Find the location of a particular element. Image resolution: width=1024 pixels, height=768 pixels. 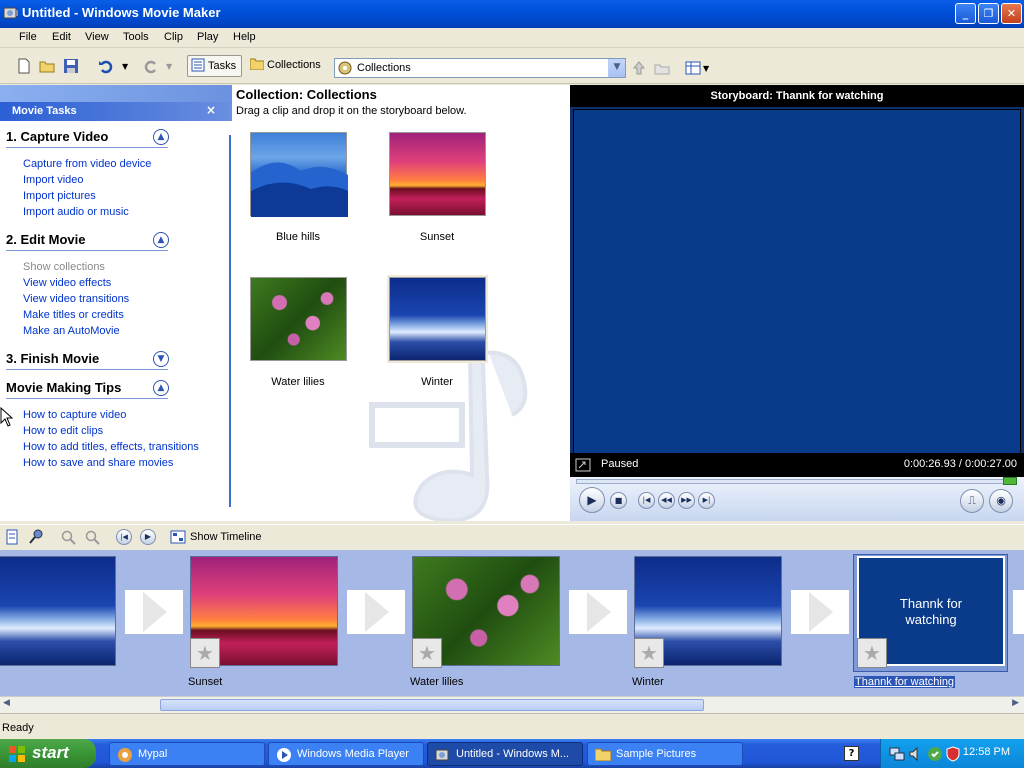

collection-select: Collections ▼ is located at coordinates (480, 68).